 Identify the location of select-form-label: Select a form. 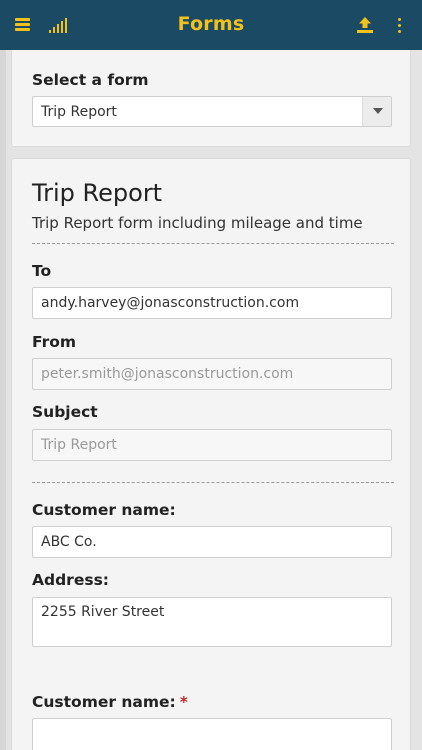
(90, 80).